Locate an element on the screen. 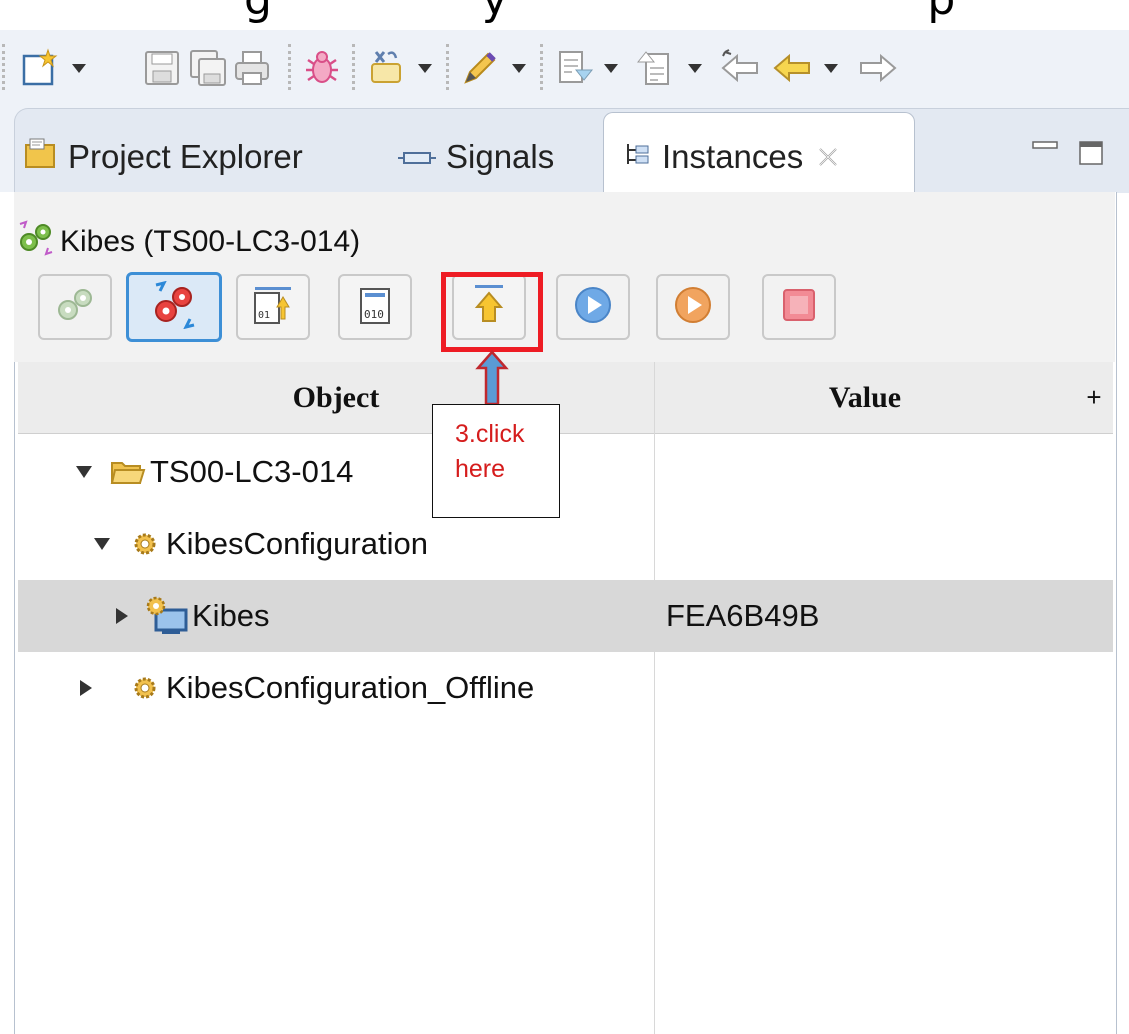 The height and width of the screenshot is (1034, 1129). connect-icon is located at coordinates (174, 307).